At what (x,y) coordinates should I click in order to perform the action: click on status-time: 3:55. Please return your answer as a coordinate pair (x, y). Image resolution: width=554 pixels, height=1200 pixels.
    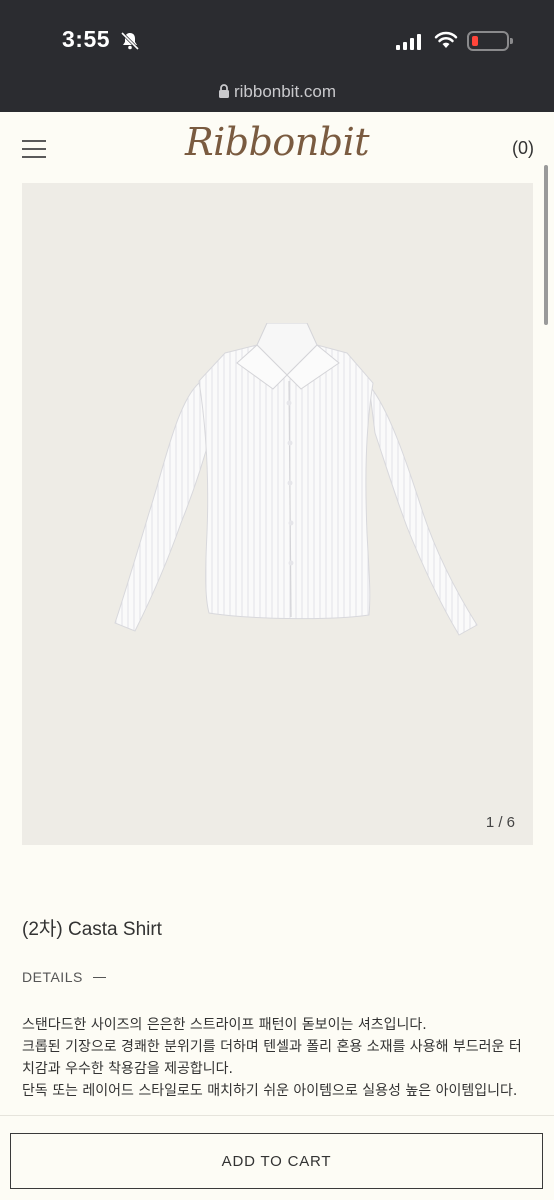
    Looking at the image, I should click on (86, 39).